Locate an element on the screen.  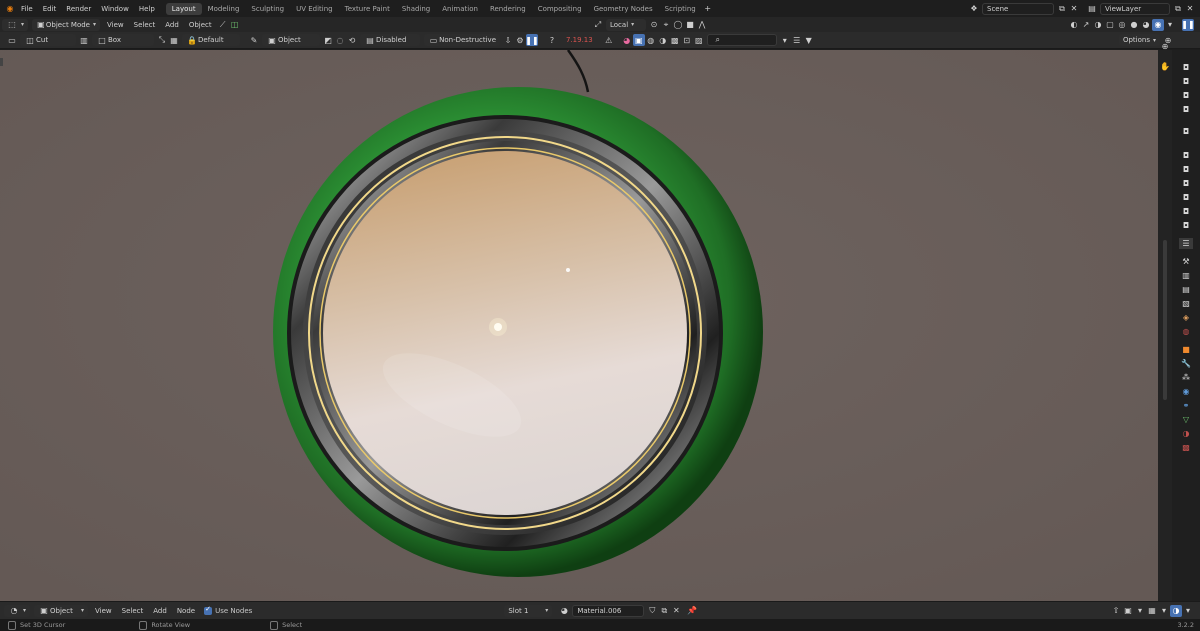
globe-icon: ◍ is located at coordinates (651, 40).